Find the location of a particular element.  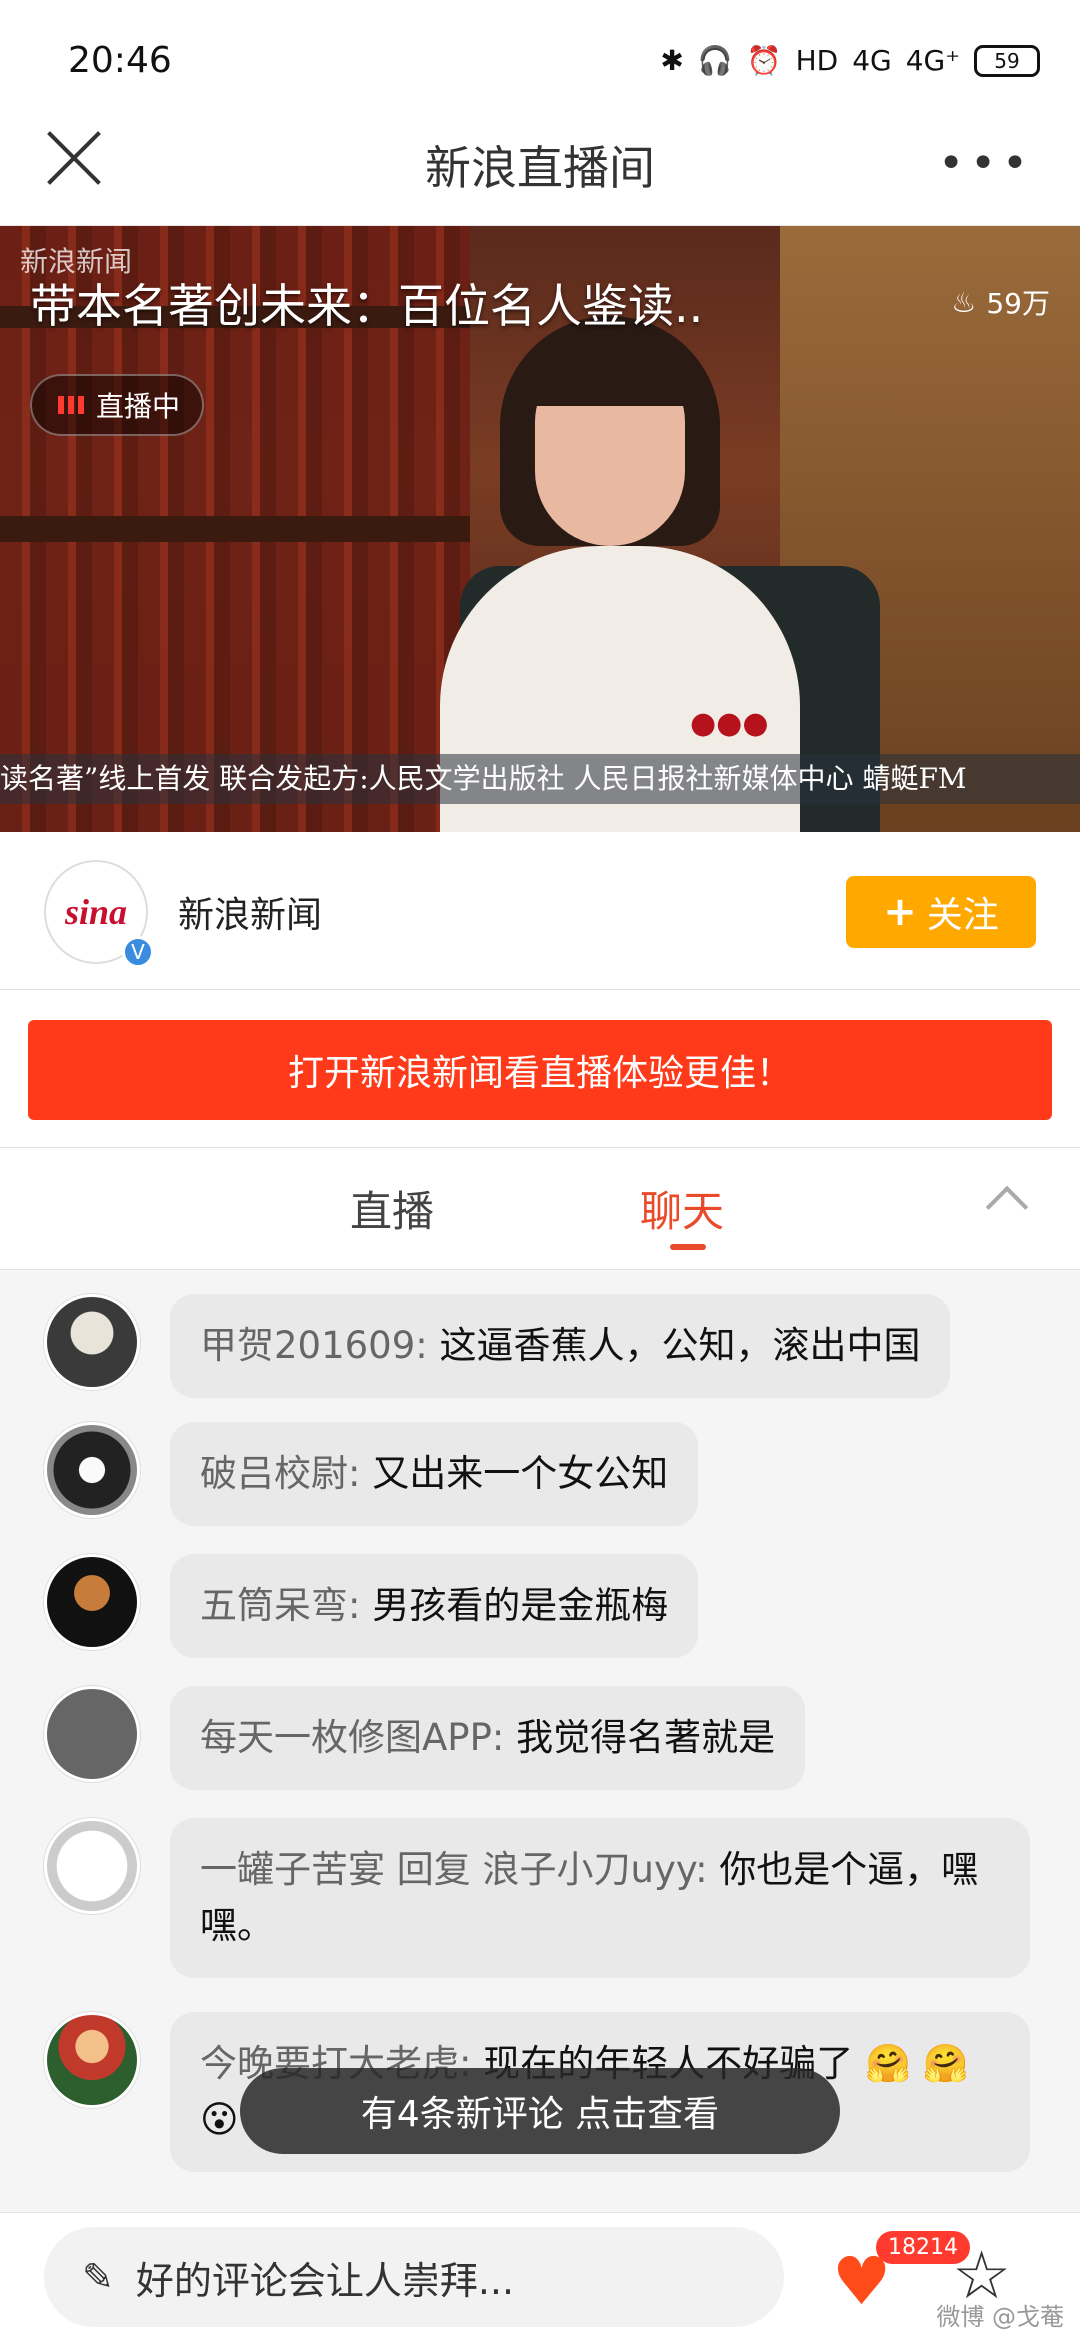

live-badge: 直播中 is located at coordinates (117, 405).